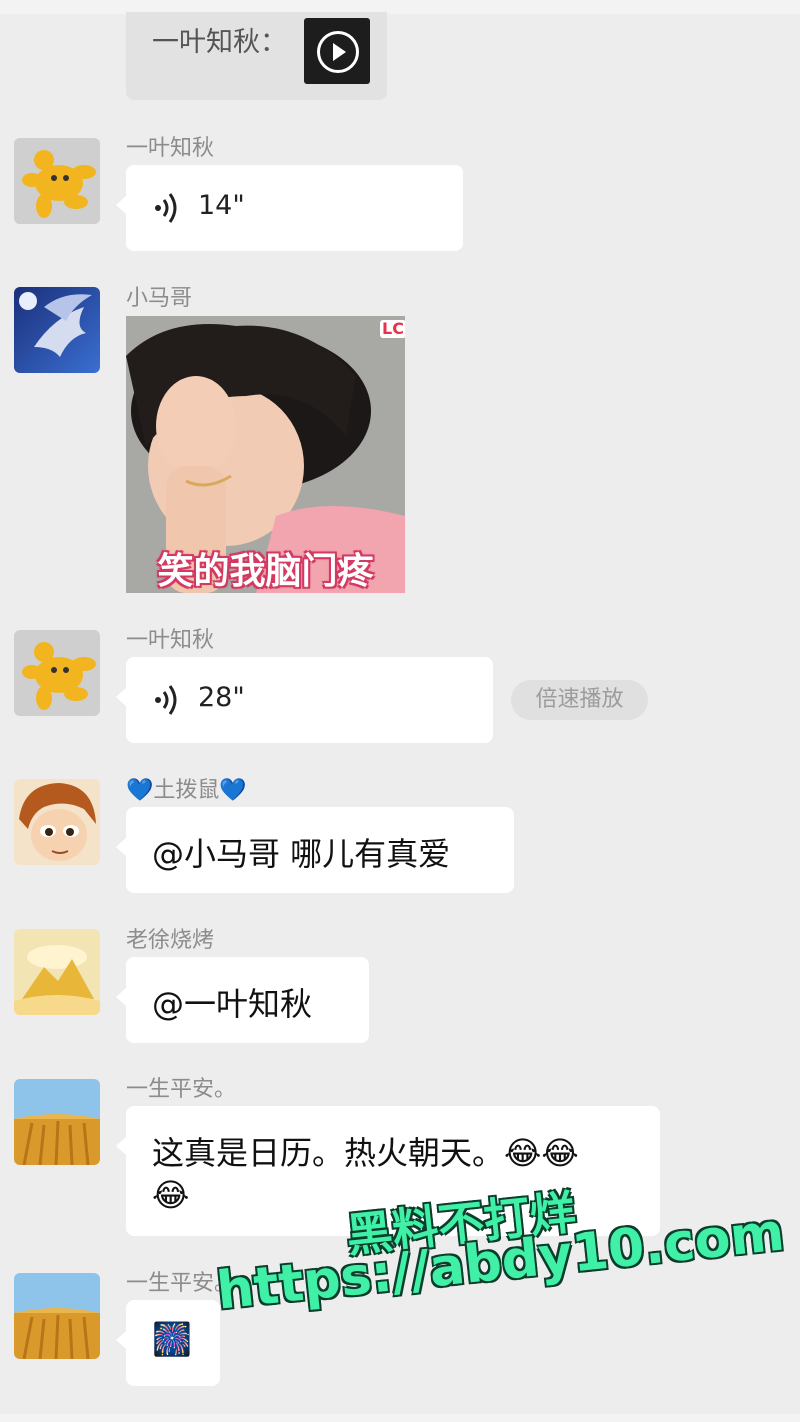 The image size is (800, 1422). Describe the element at coordinates (170, 940) in the screenshot. I see `sender-name: 老徐烧烤` at that location.